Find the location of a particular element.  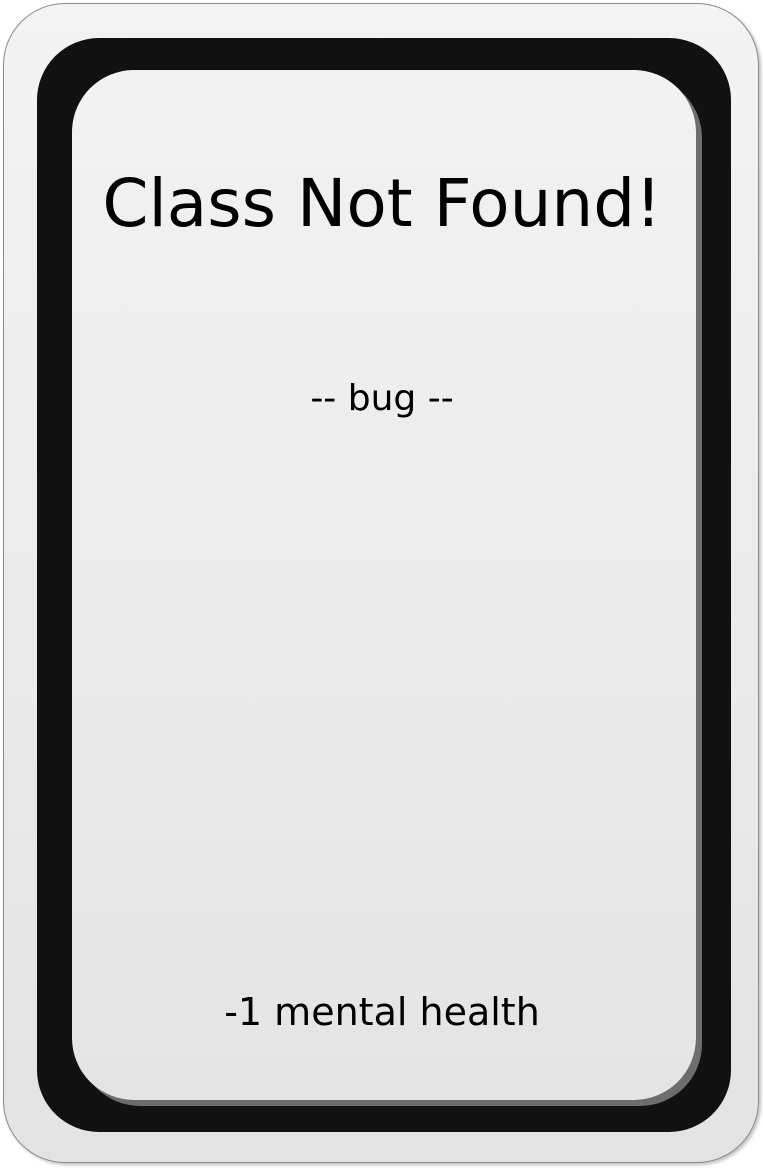

card-title: Class Not Found! is located at coordinates (382, 203).